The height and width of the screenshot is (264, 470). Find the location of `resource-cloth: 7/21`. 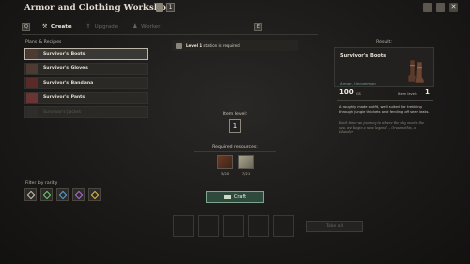

resource-cloth: 7/21 is located at coordinates (246, 166).